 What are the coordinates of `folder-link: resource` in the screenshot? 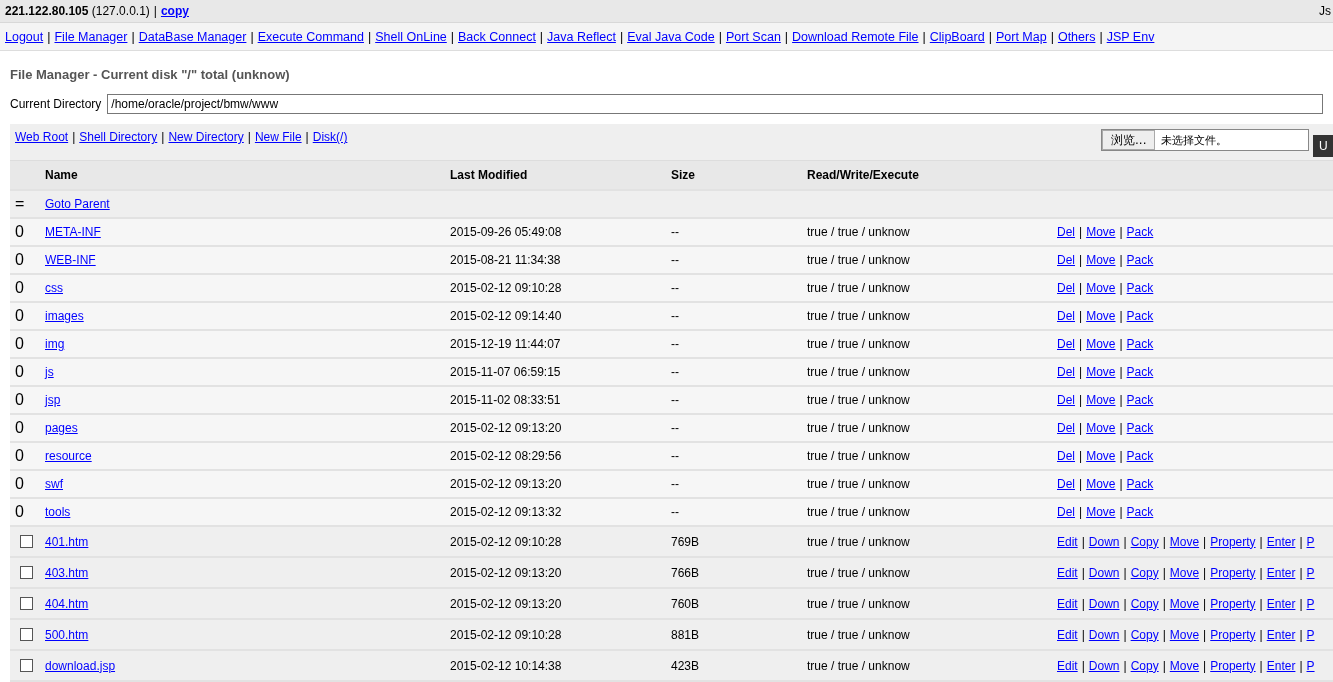 It's located at (68, 456).